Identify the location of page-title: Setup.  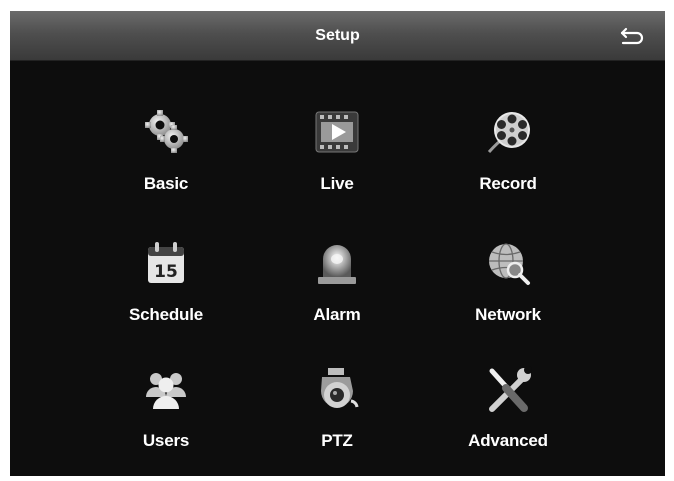
(337, 35).